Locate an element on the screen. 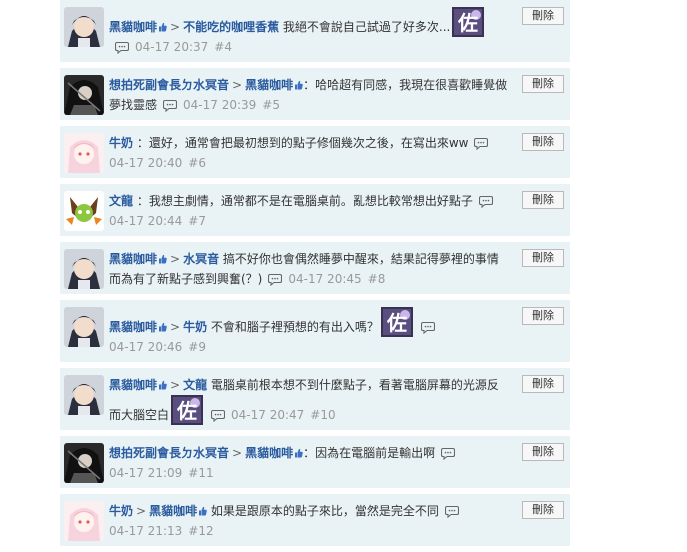  comment-row: 黑貓咖啡 > 牛奶 不會和腦子裡預想的有出入嗎？ 佐 04-17 20:46 #9 刪除 is located at coordinates (315, 334).